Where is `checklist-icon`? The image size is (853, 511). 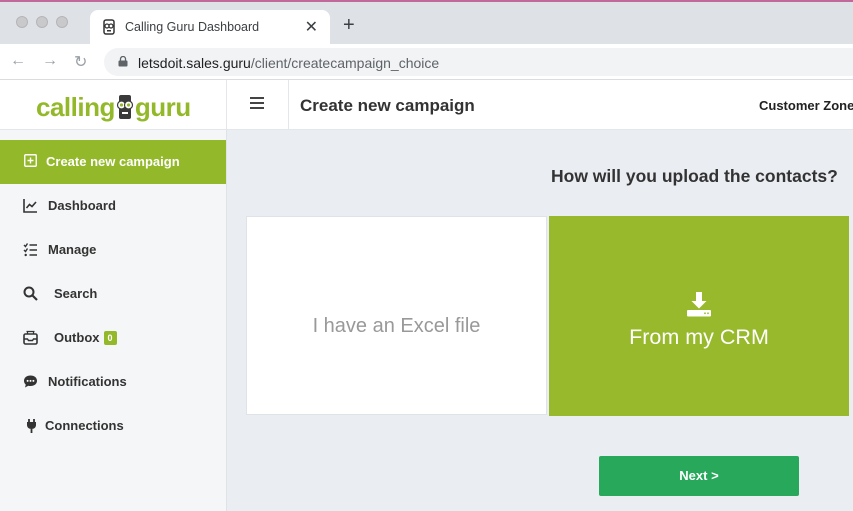
checklist-icon is located at coordinates (30, 250).